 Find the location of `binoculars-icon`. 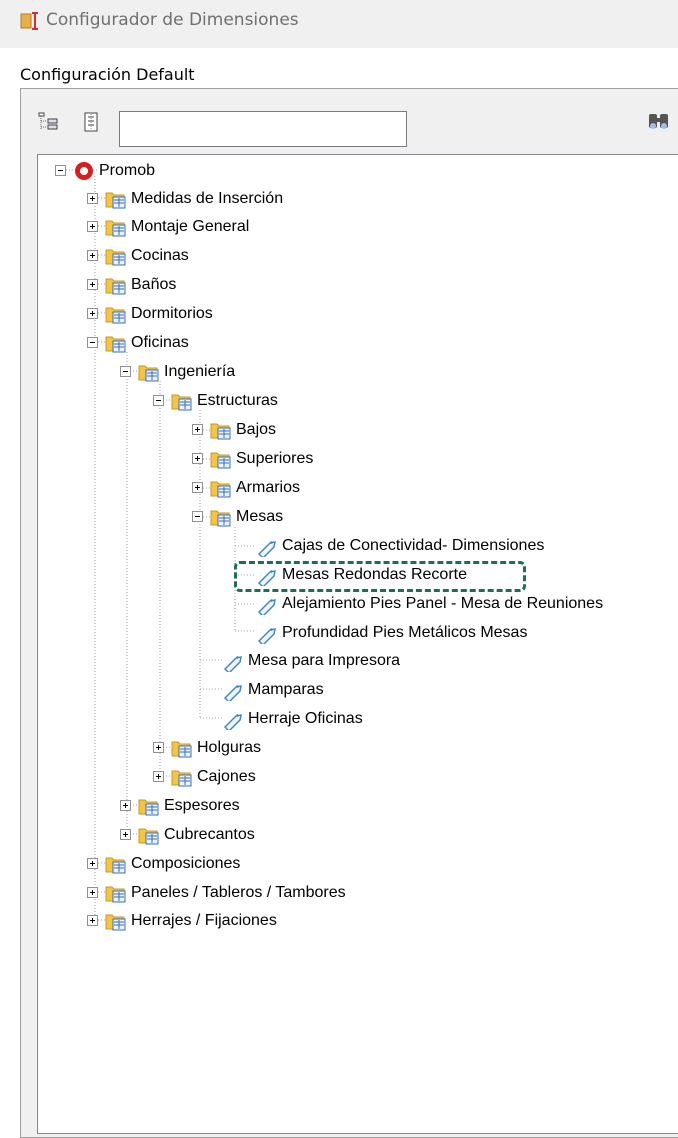

binoculars-icon is located at coordinates (662, 122).